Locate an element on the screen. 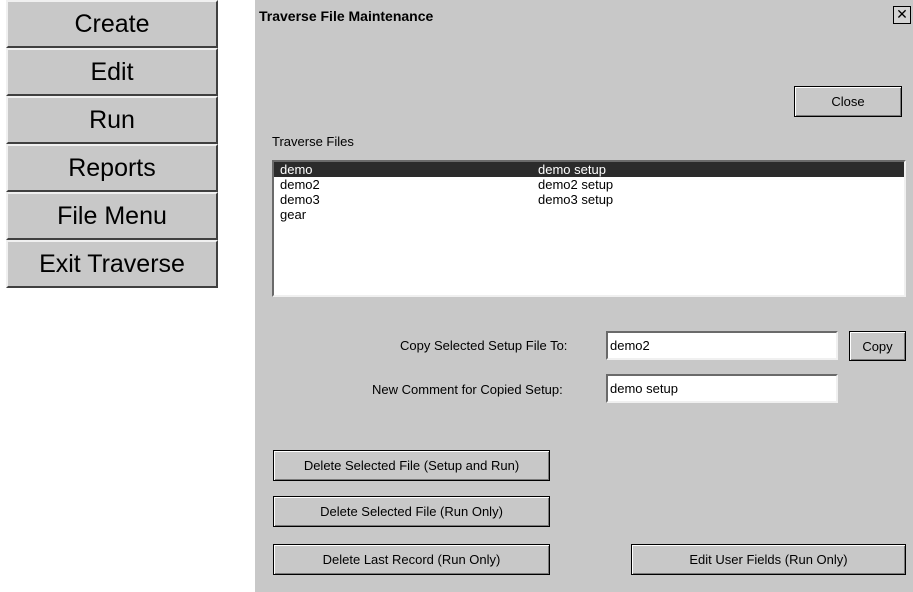 The height and width of the screenshot is (592, 913). new-comment-field is located at coordinates (722, 388).